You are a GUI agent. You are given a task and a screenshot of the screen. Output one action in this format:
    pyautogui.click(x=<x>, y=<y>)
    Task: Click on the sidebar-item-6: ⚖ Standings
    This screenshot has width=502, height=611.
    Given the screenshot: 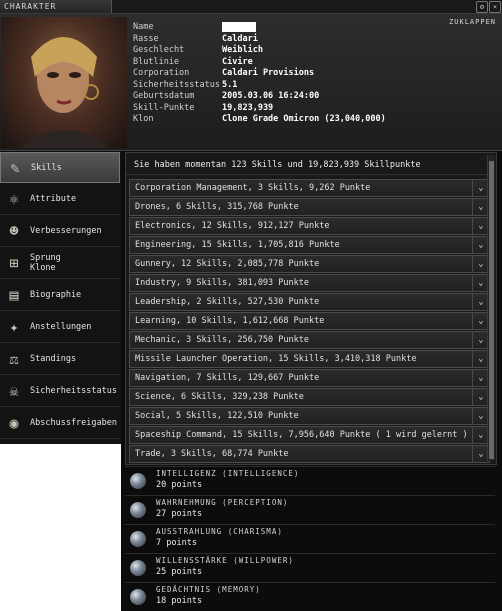 What is the action you would take?
    pyautogui.click(x=60, y=359)
    